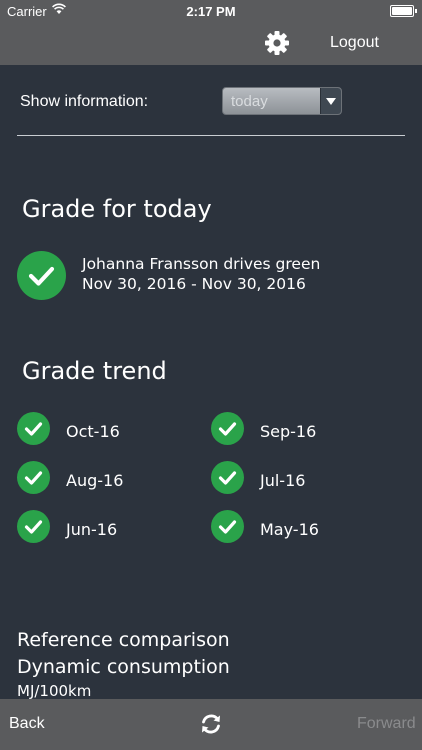  Describe the element at coordinates (288, 431) in the screenshot. I see `trend-month-label: Sep-16` at that location.